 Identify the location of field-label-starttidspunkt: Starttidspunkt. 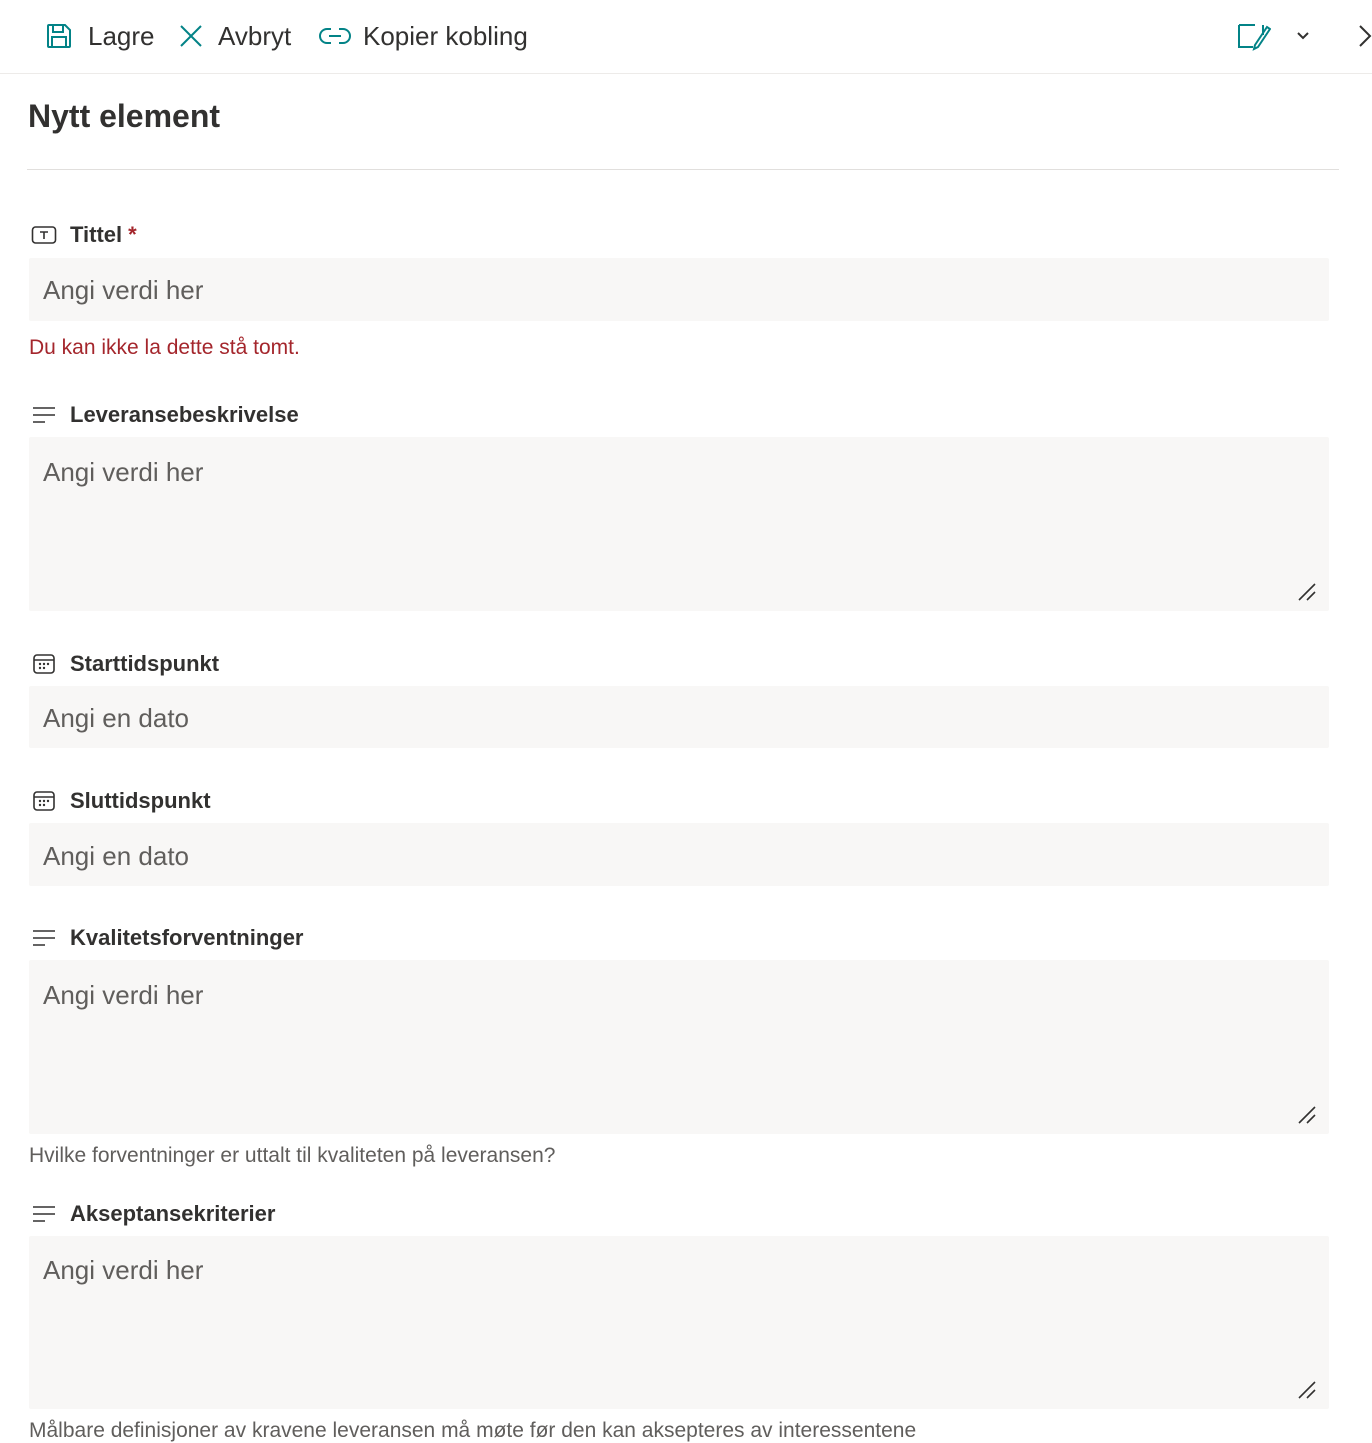
(124, 664).